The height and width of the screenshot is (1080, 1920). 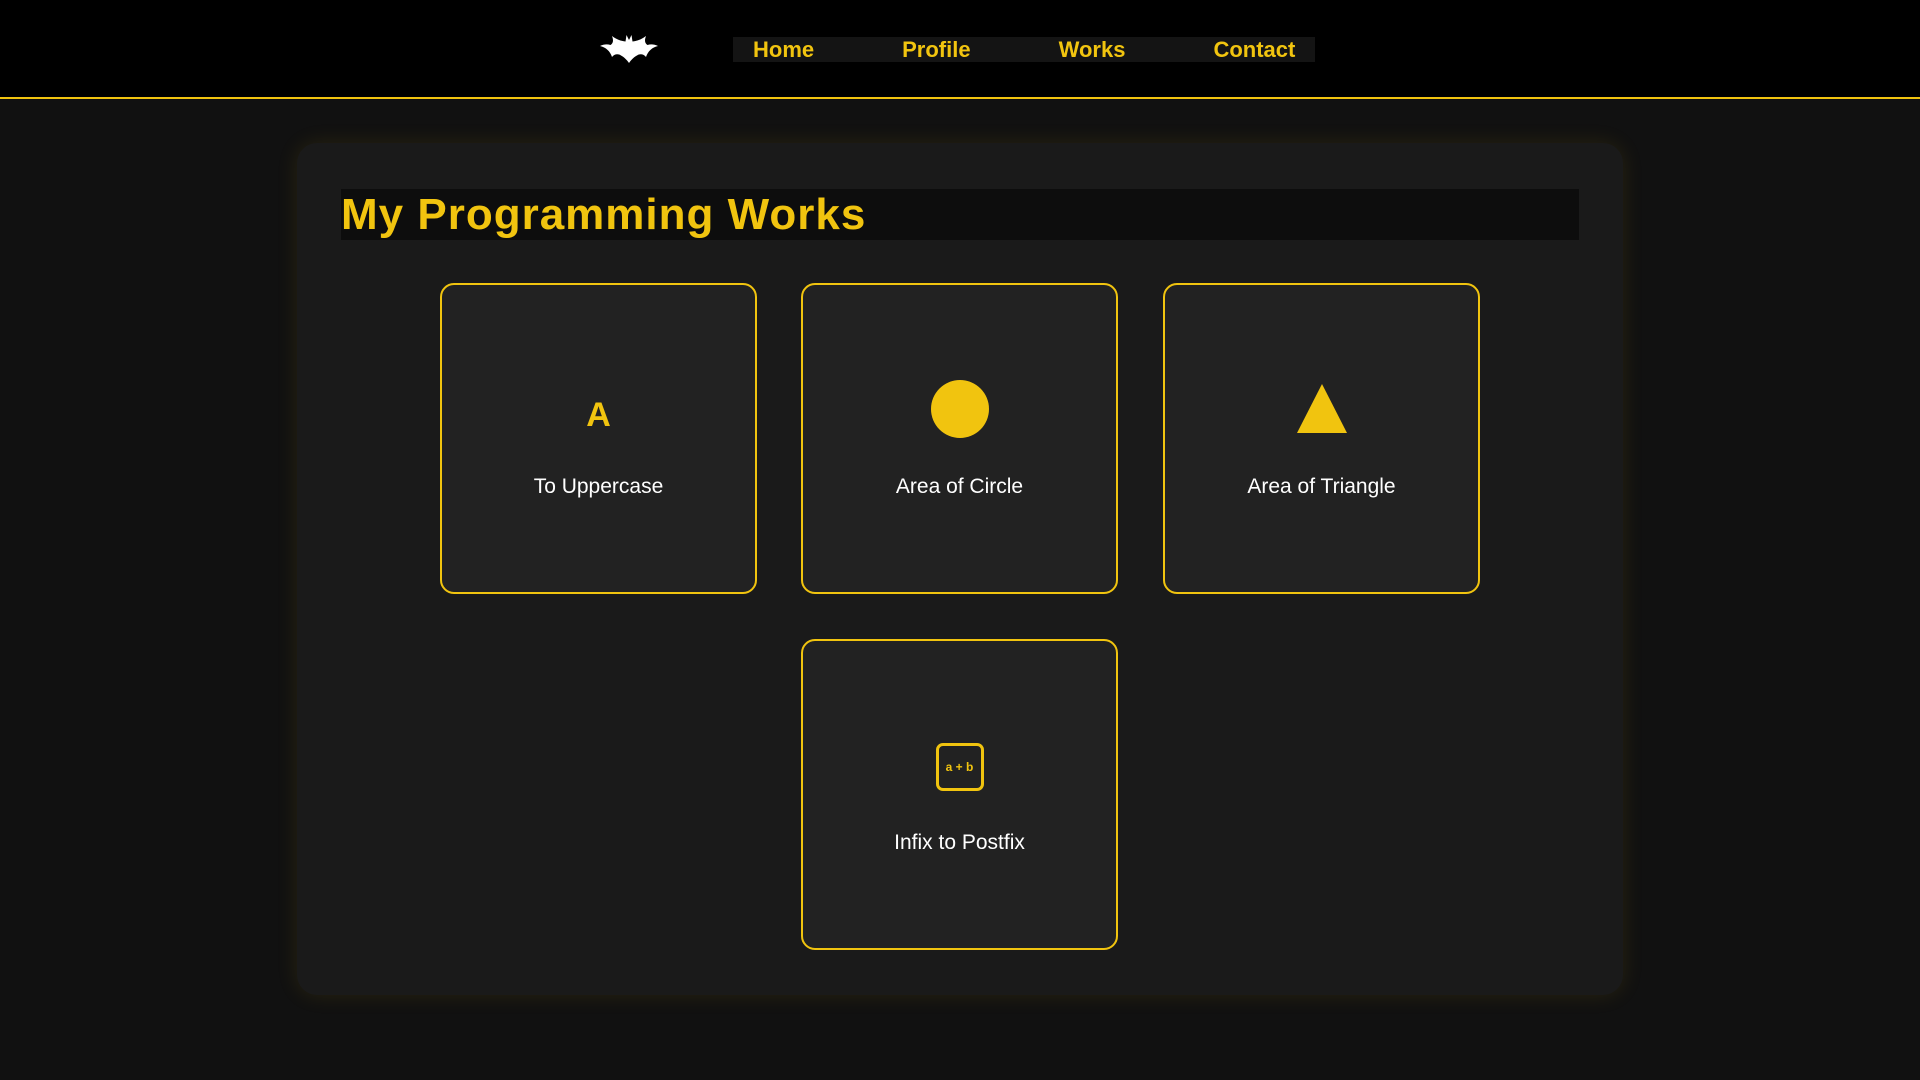 I want to click on expression-icon: a + b, so click(x=959, y=767).